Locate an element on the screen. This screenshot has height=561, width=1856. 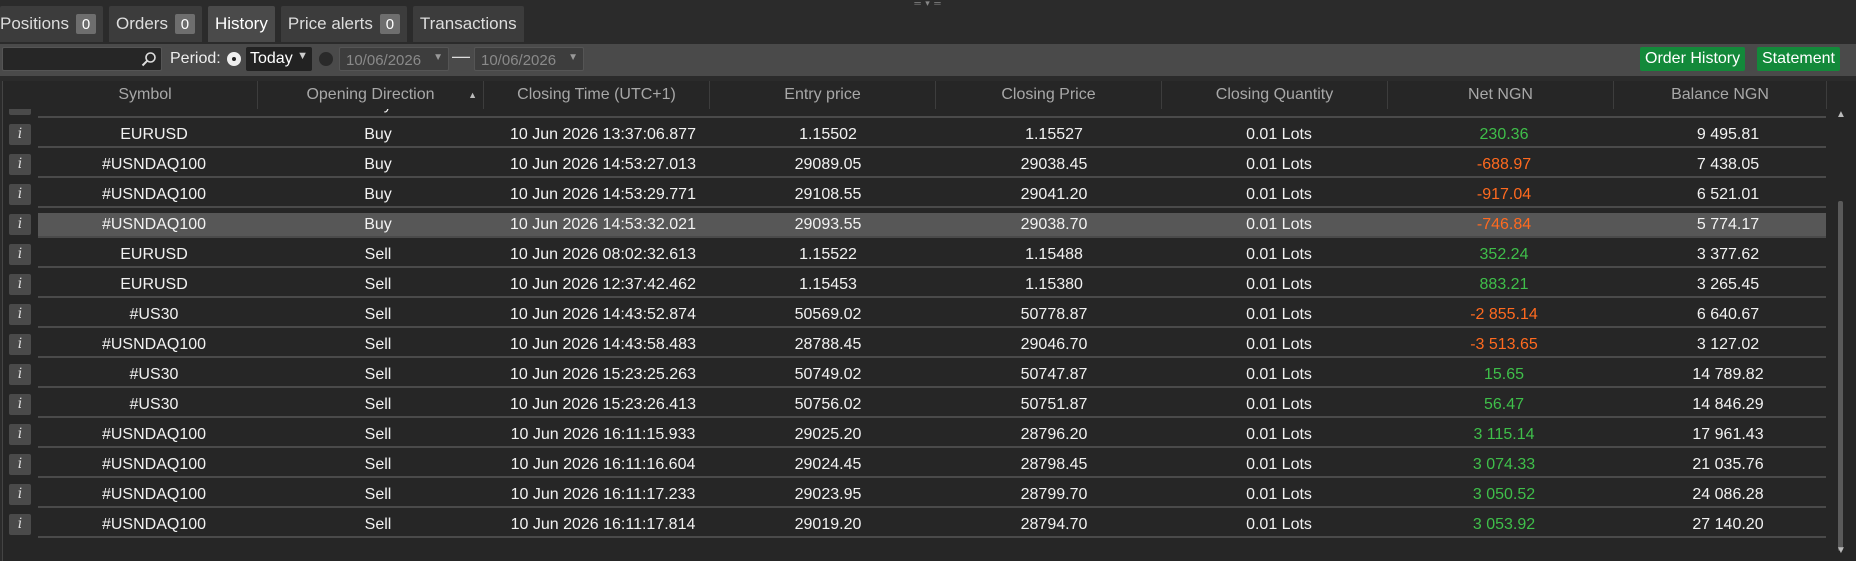
column-header: Closing Time (UTC+1) is located at coordinates (597, 95).